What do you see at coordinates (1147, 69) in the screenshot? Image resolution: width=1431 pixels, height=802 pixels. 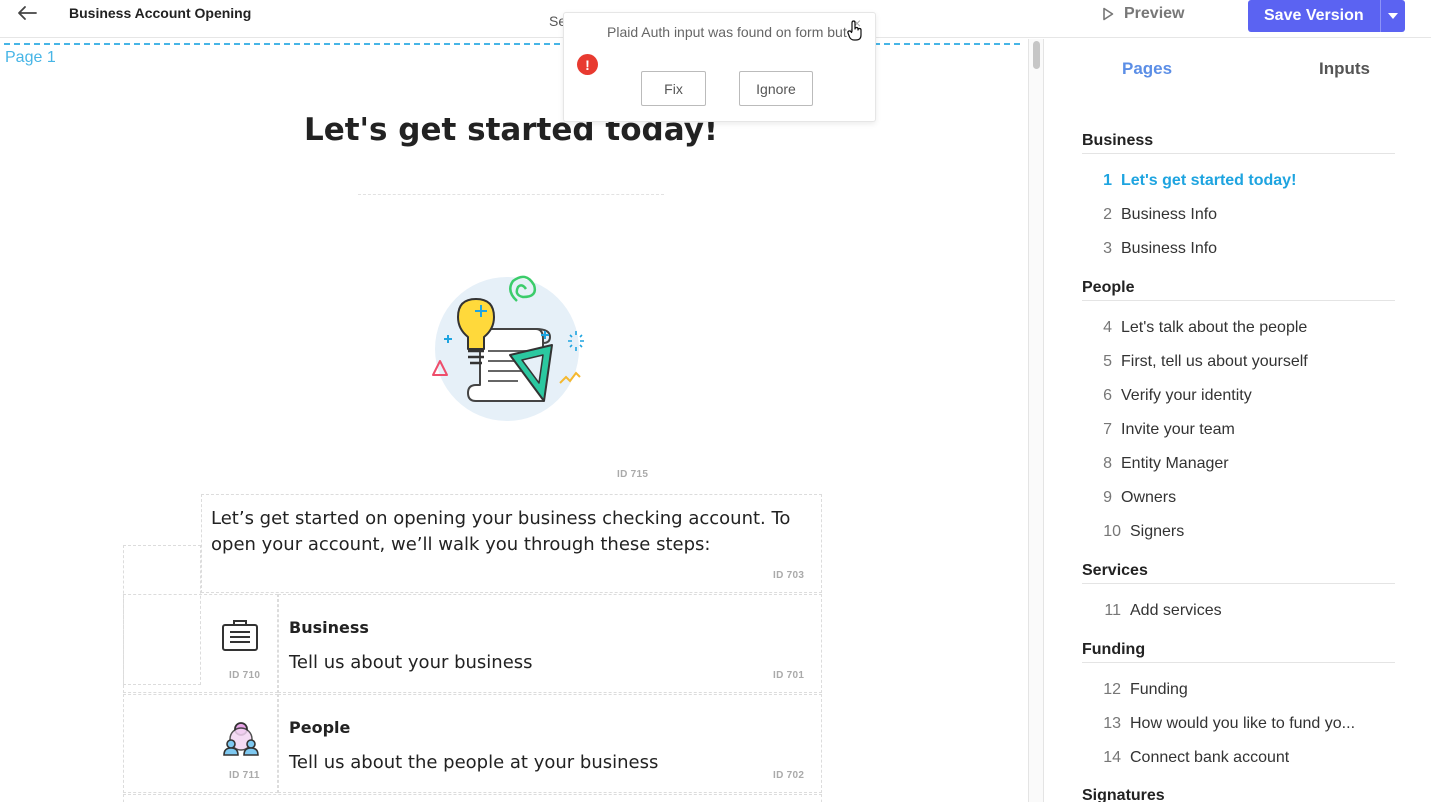 I see `tab-pages: Pages` at bounding box center [1147, 69].